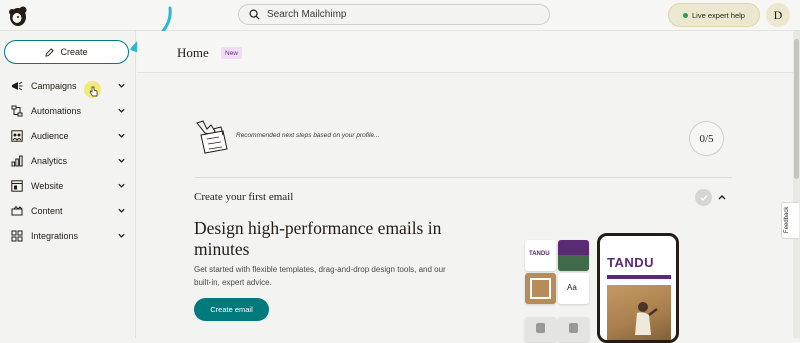 The width and height of the screenshot is (800, 343). I want to click on template-tiles-lower, so click(556, 328).